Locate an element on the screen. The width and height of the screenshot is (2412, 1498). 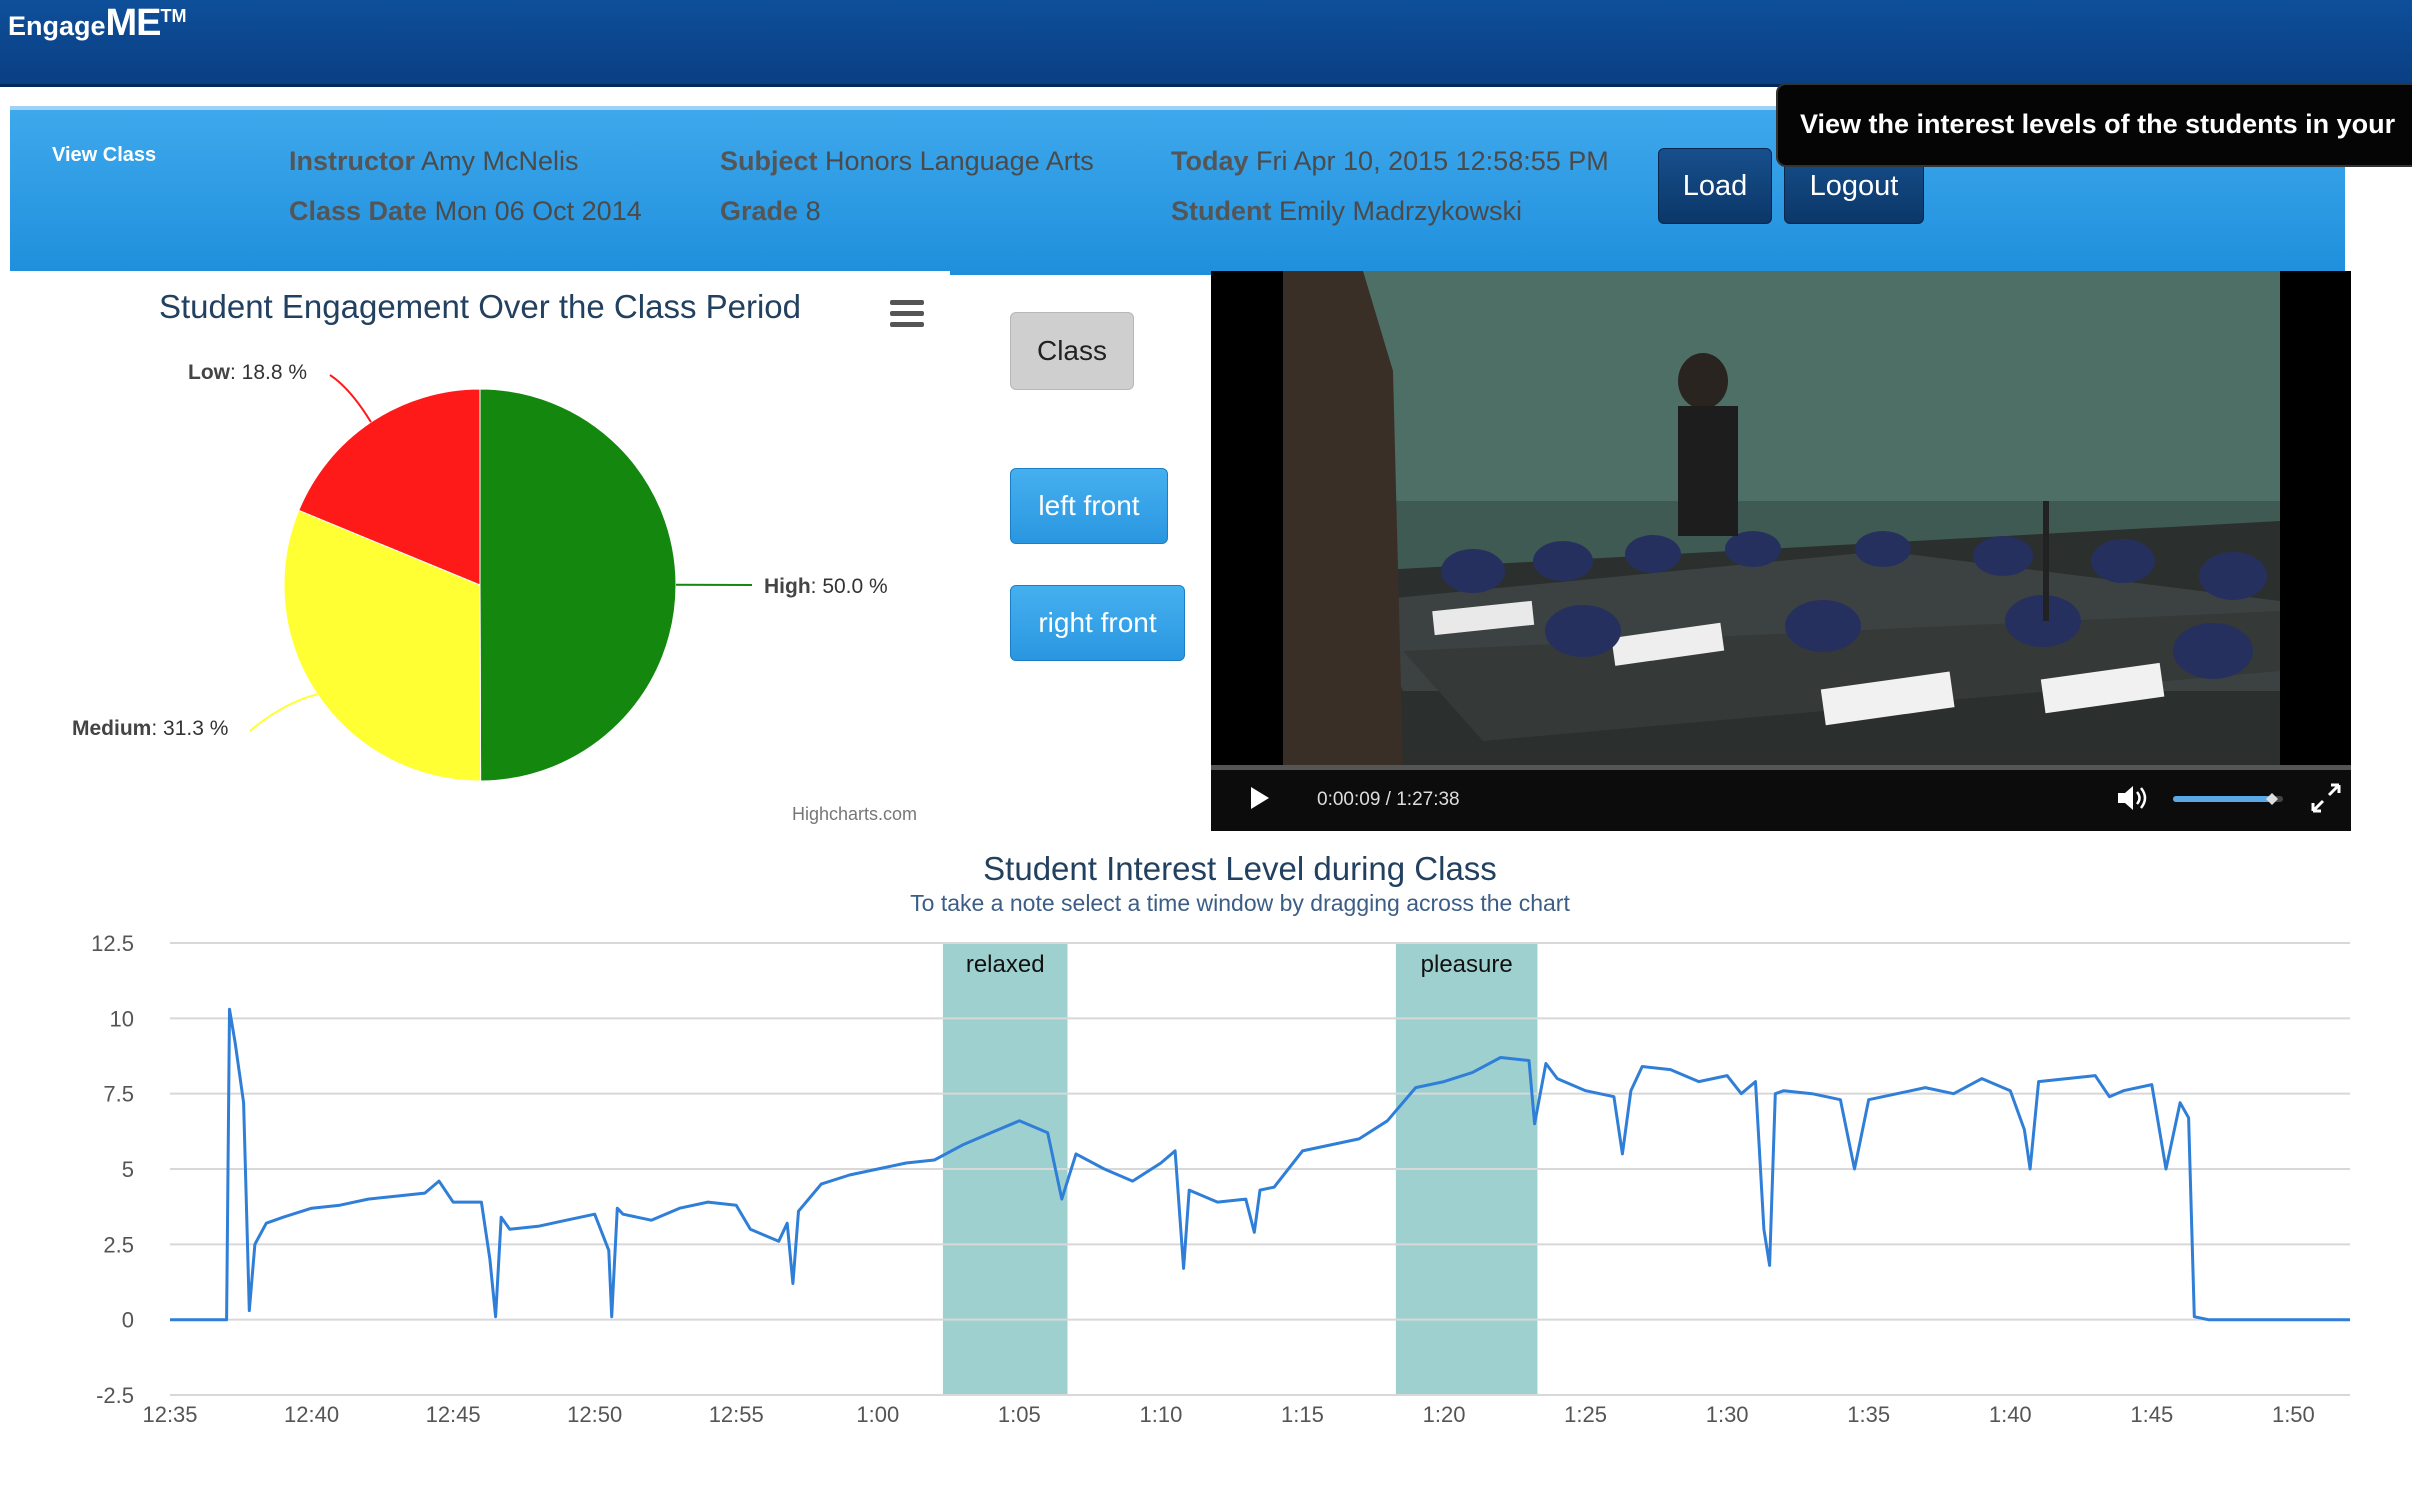
y-tick-label: 5 is located at coordinates (128, 1169).